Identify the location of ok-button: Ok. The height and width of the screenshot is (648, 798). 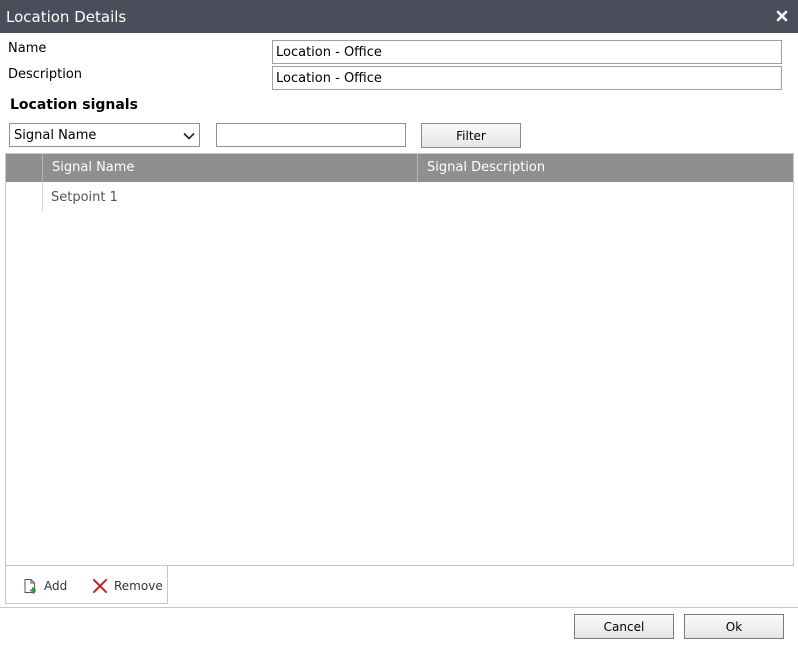
(734, 626).